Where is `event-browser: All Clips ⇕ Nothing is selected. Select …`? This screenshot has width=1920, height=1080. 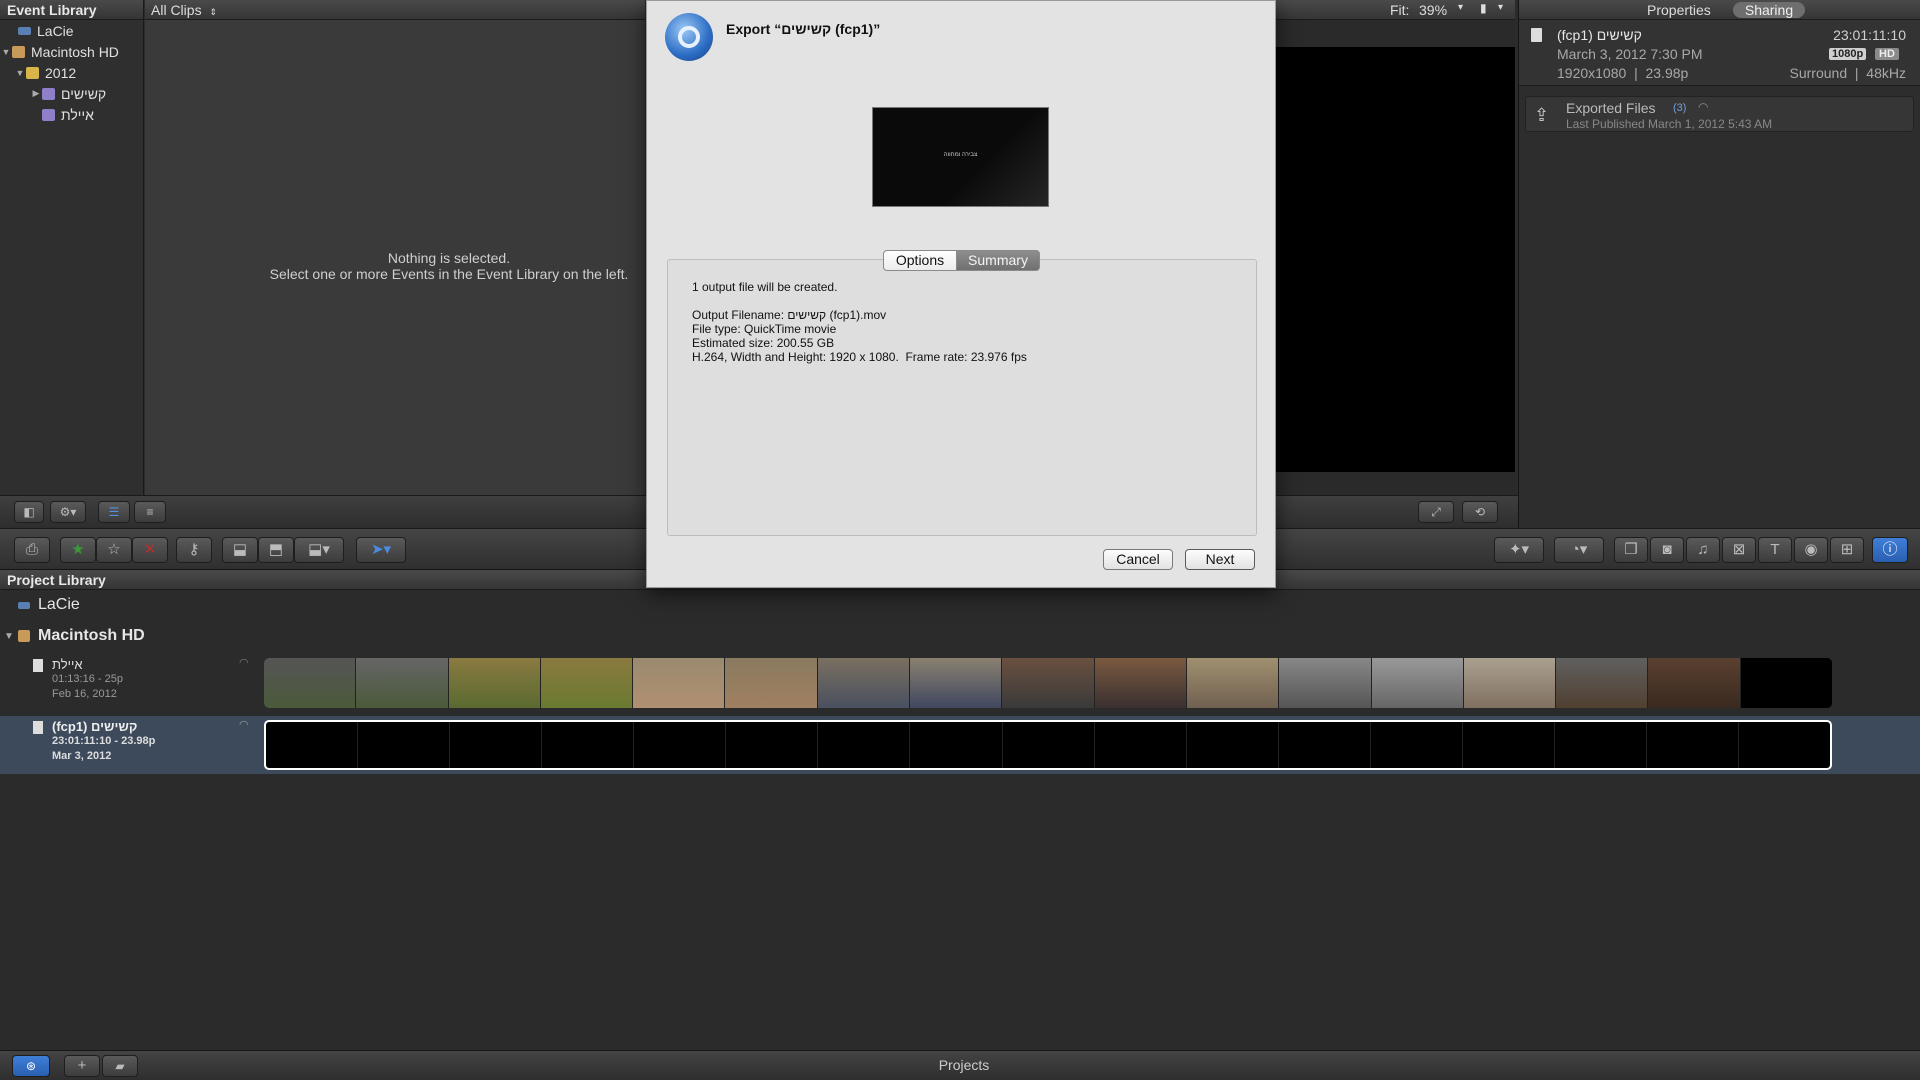
event-browser: All Clips ⇕ Nothing is selected. Select … is located at coordinates (395, 247).